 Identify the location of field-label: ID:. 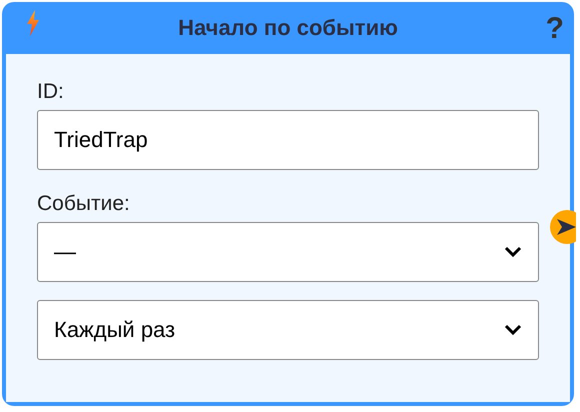
(51, 92).